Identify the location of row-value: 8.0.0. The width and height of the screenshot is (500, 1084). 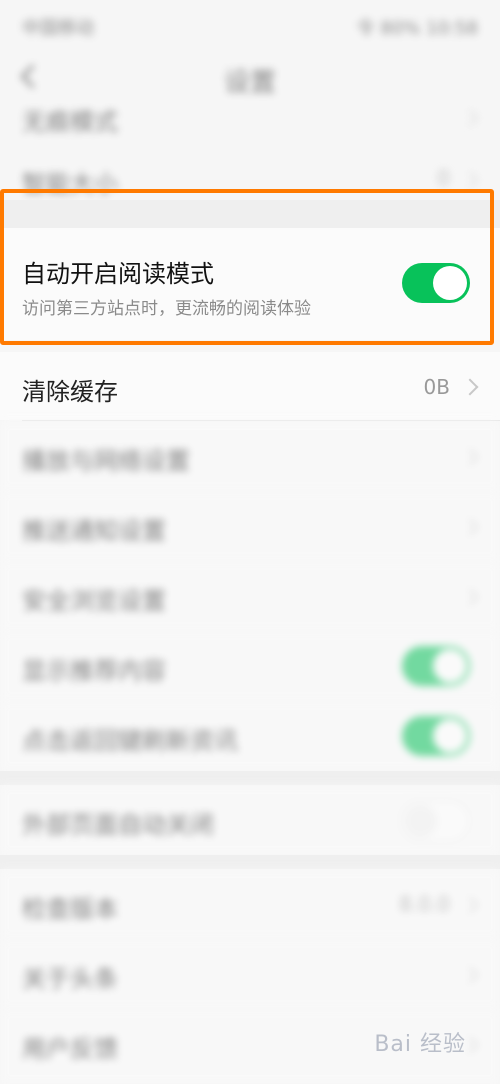
(424, 904).